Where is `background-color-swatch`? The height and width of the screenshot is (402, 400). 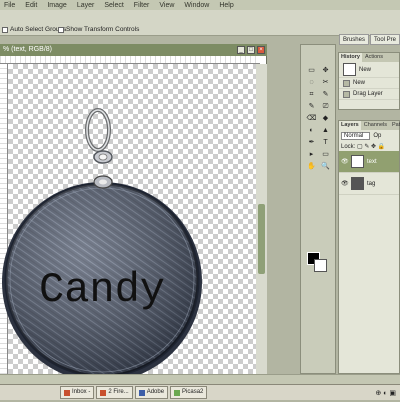 background-color-swatch is located at coordinates (320, 265).